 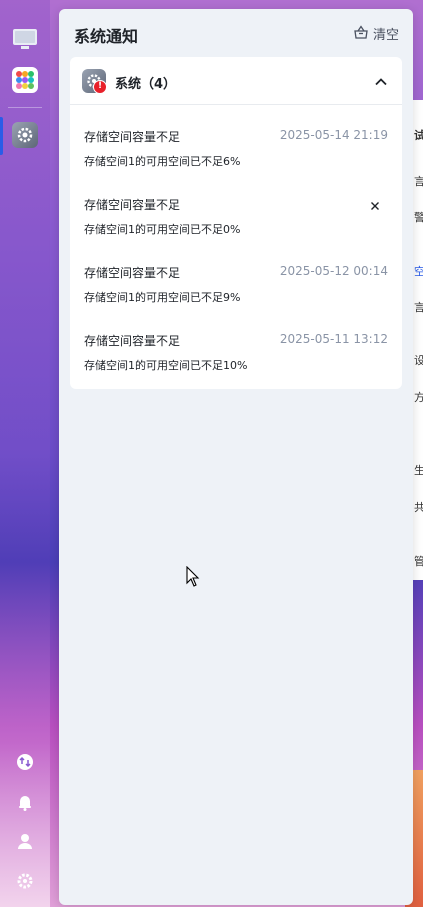 I want to click on notification-desc: 存储空间1的可用空间已不足6%, so click(x=162, y=161).